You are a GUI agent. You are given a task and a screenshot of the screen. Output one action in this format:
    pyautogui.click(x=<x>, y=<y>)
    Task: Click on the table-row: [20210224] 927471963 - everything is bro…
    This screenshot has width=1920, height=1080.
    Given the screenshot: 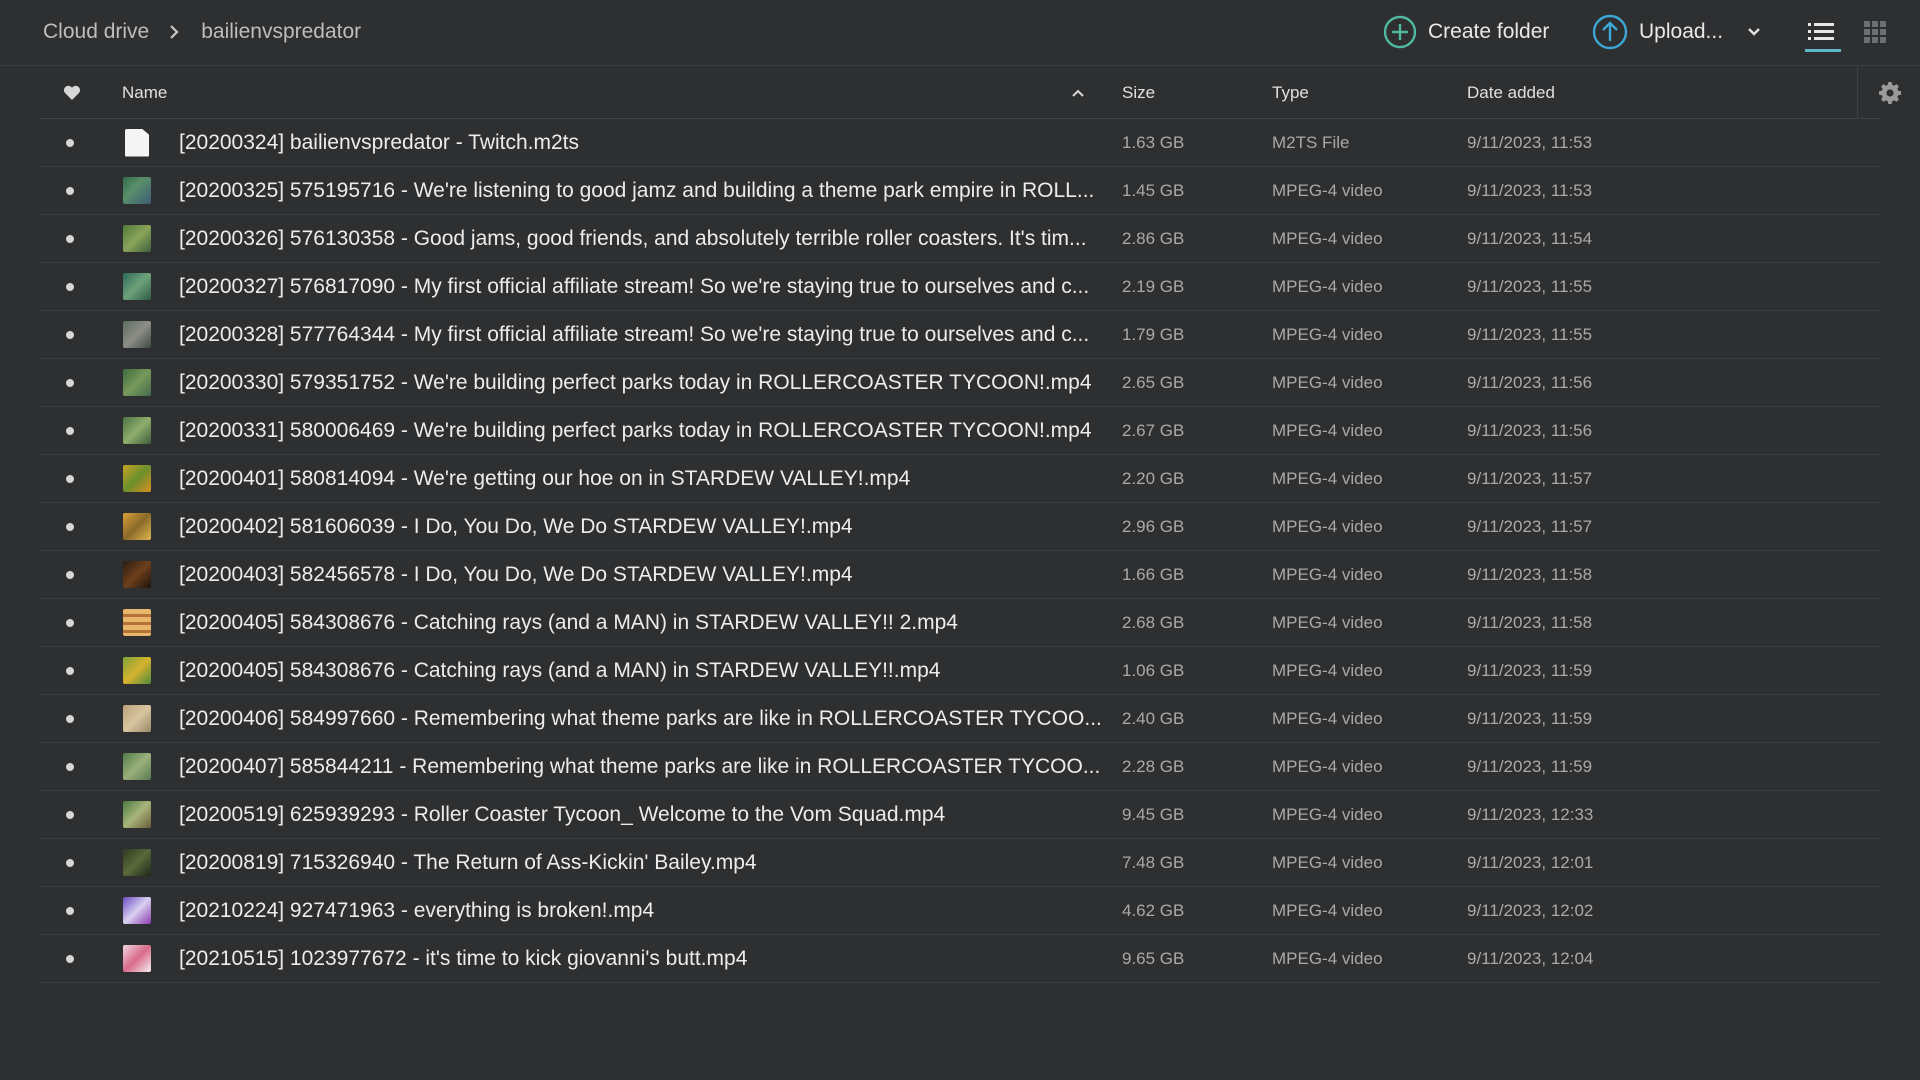 What is the action you would take?
    pyautogui.click(x=960, y=911)
    